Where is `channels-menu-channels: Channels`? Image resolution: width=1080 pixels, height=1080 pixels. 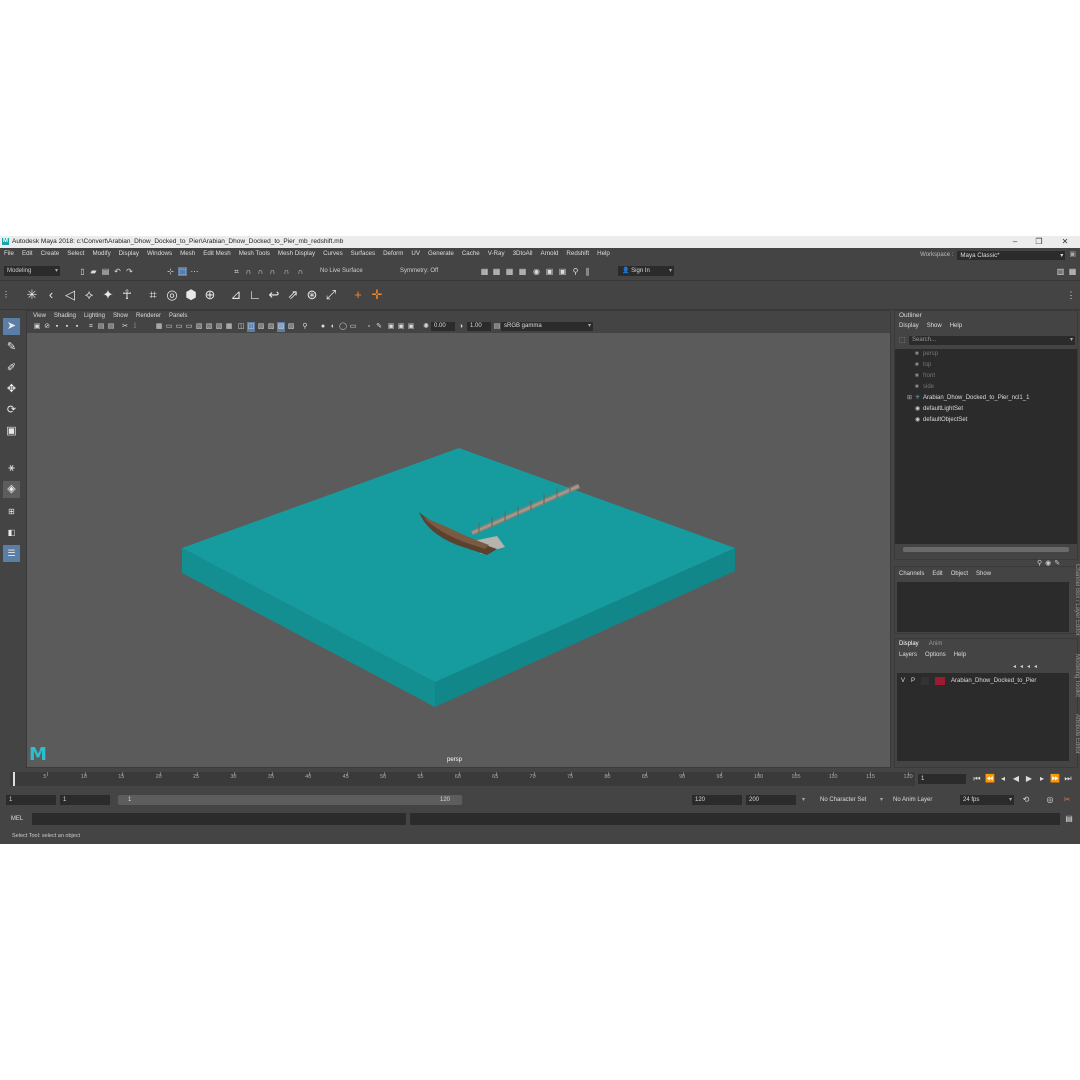
channels-menu-channels: Channels is located at coordinates (911, 574).